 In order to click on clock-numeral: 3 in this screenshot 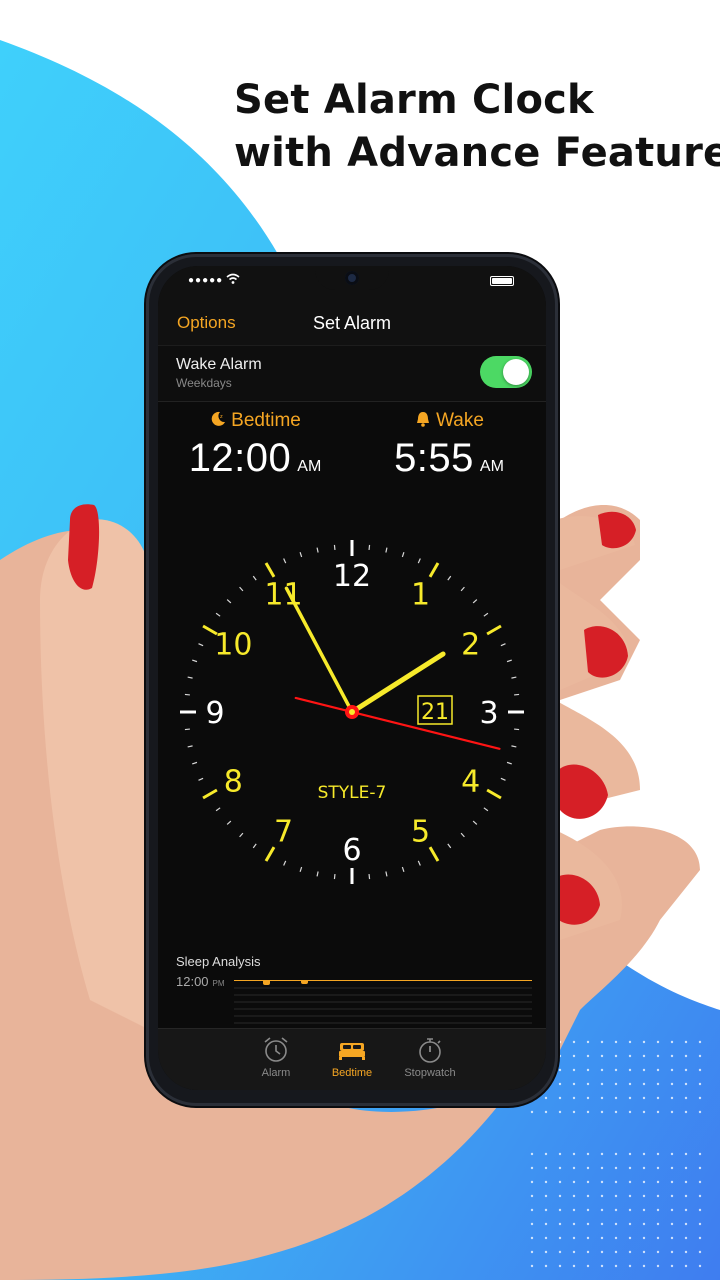, I will do `click(488, 713)`.